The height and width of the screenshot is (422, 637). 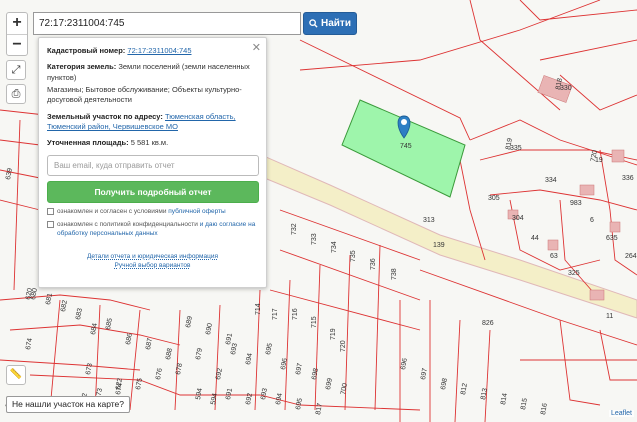 What do you see at coordinates (333, 334) in the screenshot?
I see `parcel-number: 719` at bounding box center [333, 334].